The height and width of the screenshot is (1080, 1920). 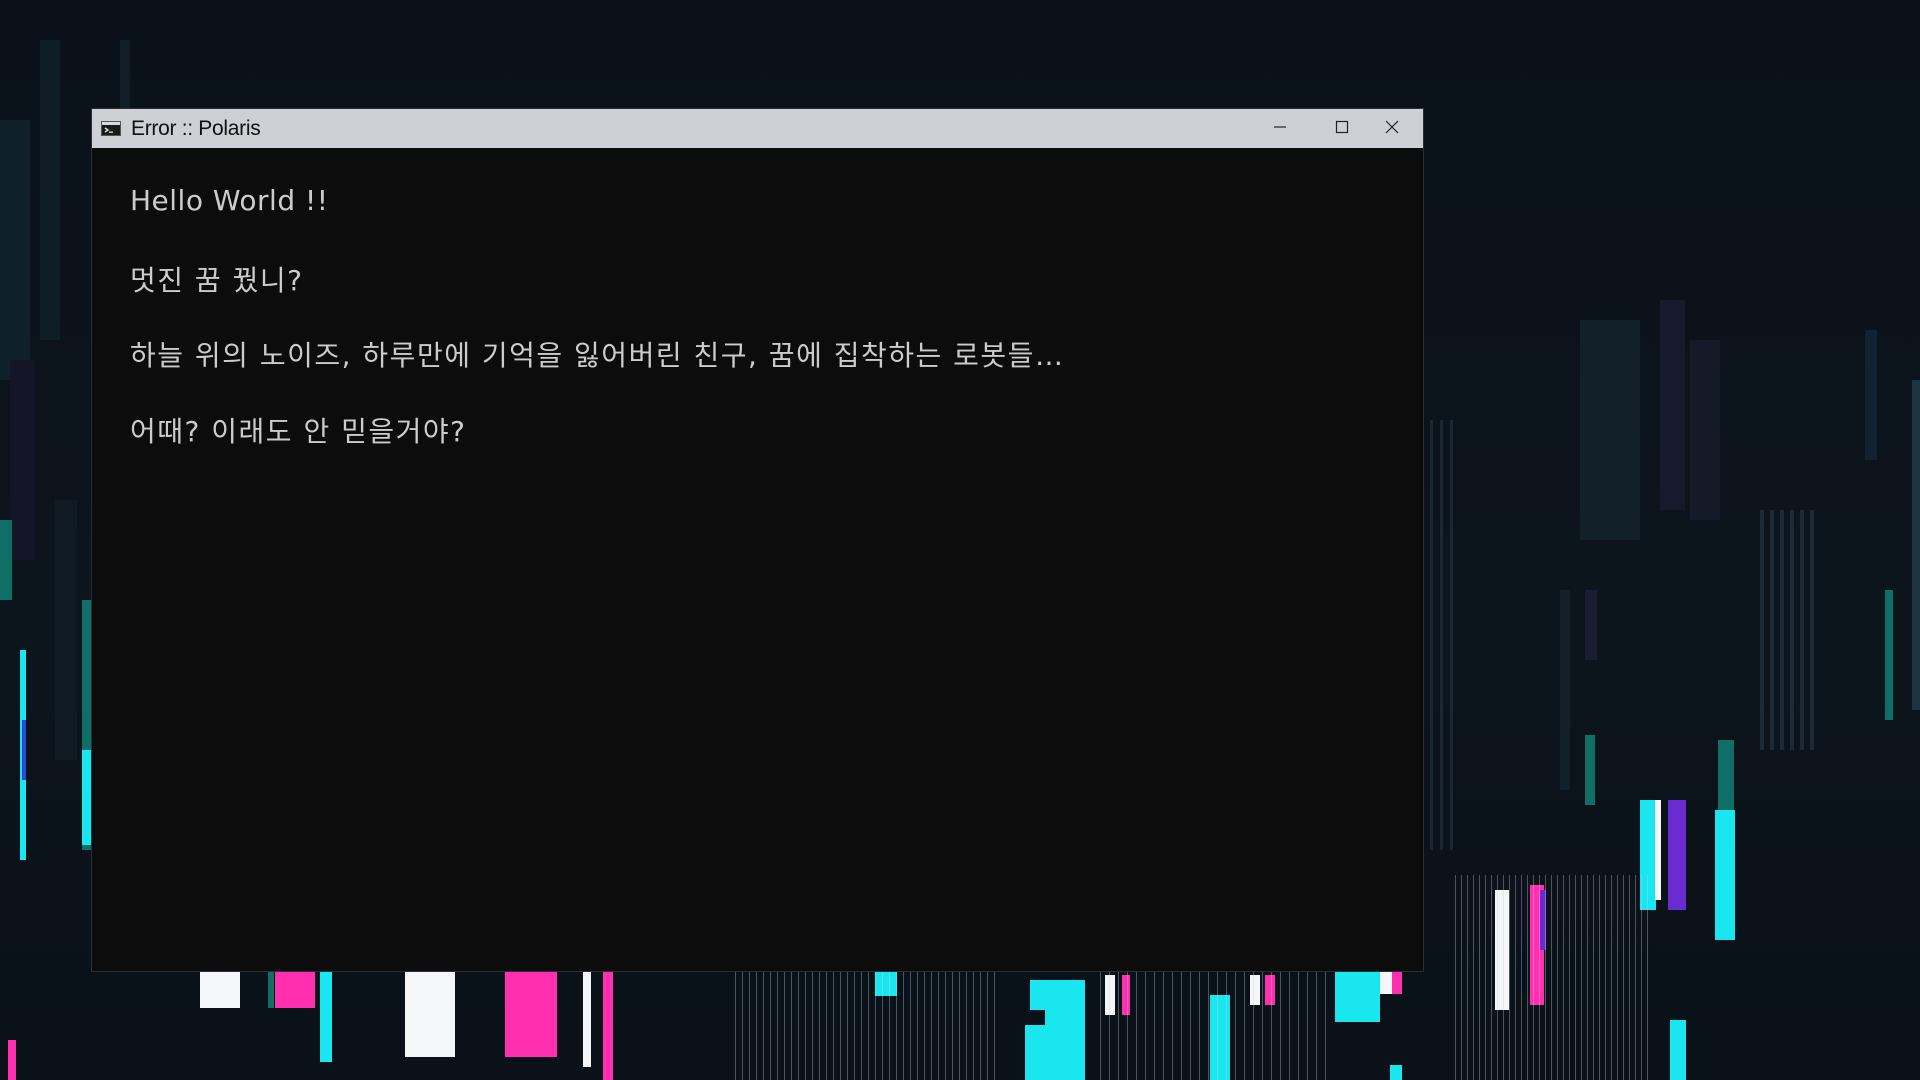 I want to click on console-line-4: 어때? 이래도 안 믿을거야?, so click(x=298, y=431).